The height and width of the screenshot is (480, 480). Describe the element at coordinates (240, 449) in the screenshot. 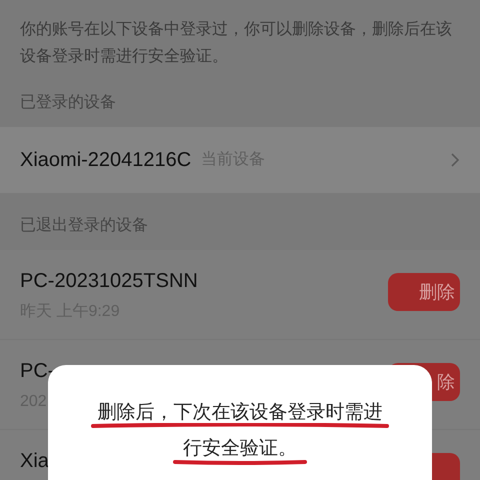

I see `dialog-message: 行安全验证。` at that location.